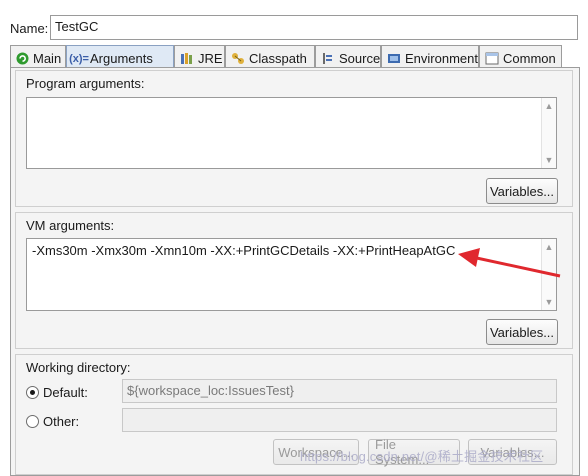 The height and width of the screenshot is (476, 588). Describe the element at coordinates (314, 27) in the screenshot. I see `name-field: TestGC` at that location.